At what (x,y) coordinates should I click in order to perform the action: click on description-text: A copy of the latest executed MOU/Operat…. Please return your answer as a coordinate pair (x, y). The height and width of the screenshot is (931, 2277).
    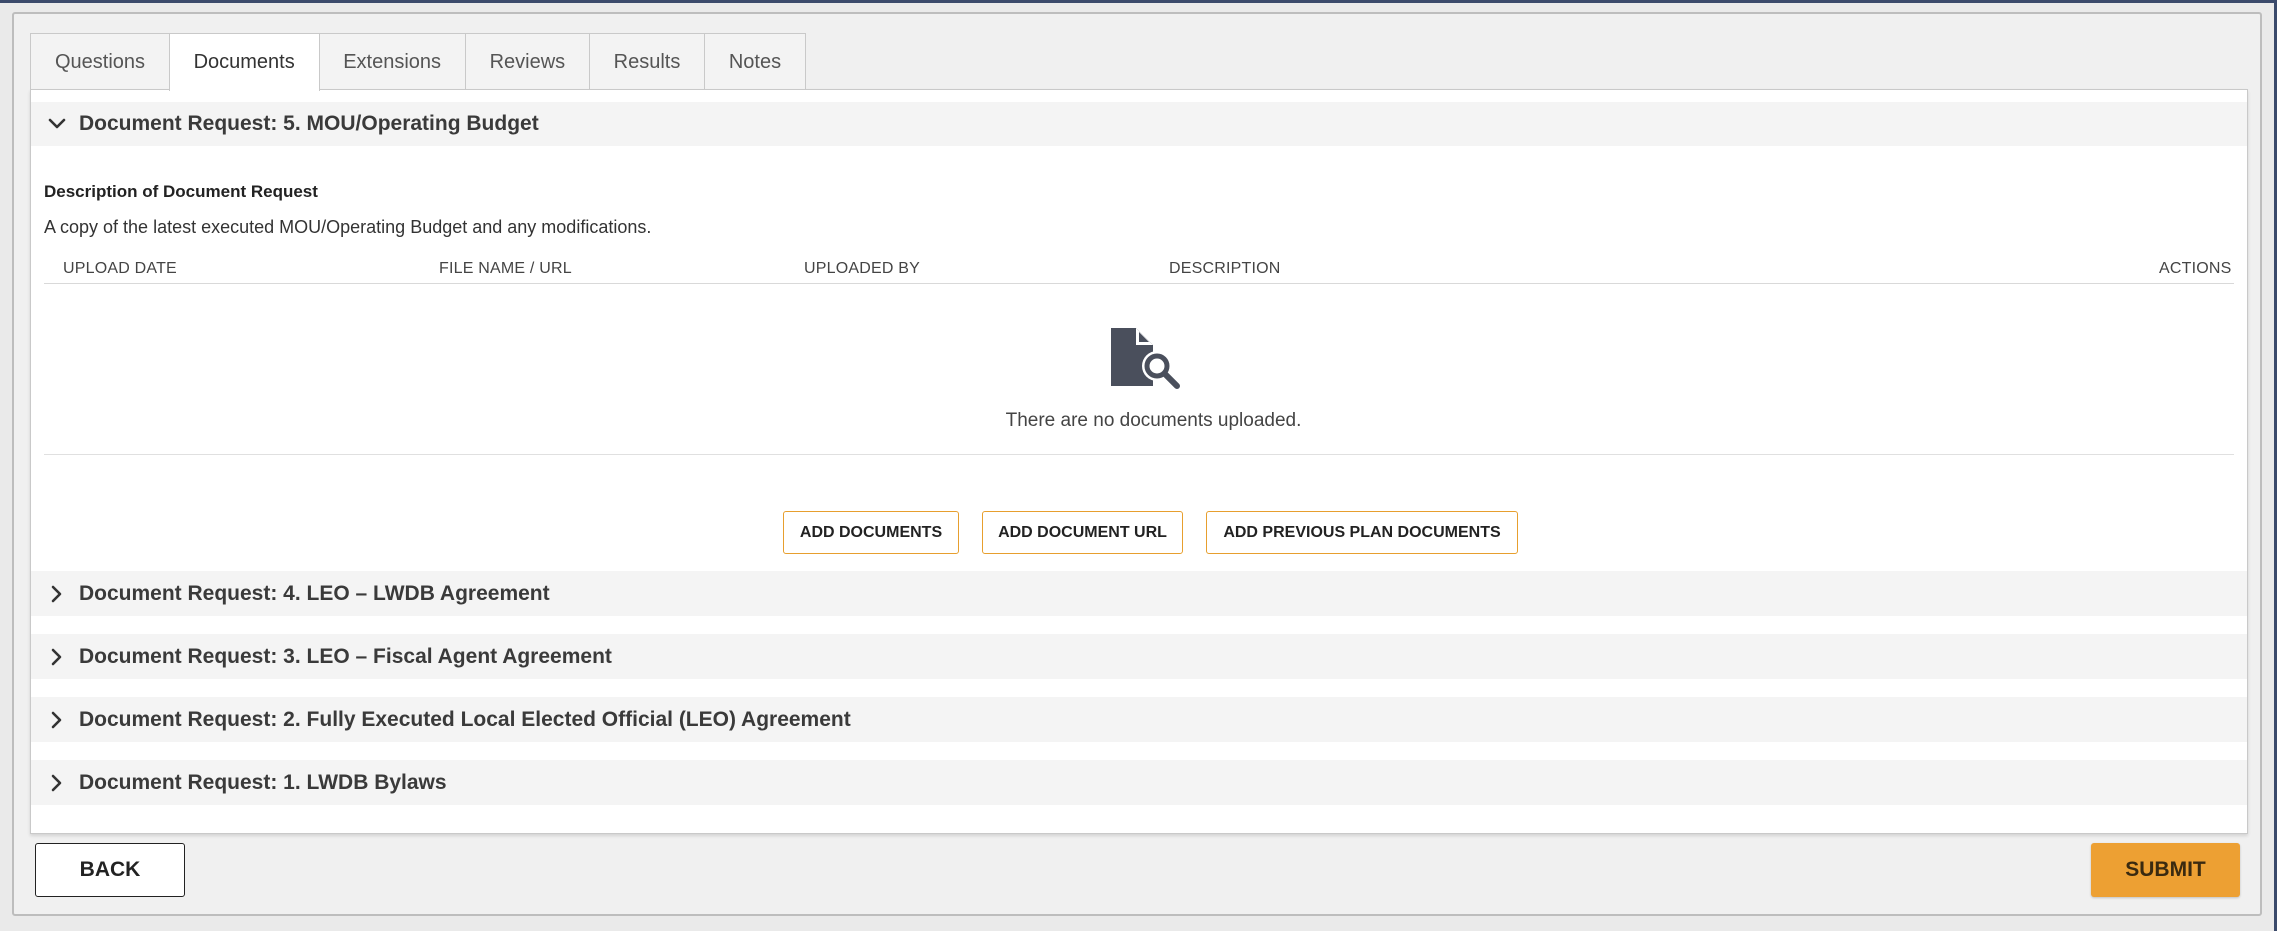
    Looking at the image, I should click on (348, 227).